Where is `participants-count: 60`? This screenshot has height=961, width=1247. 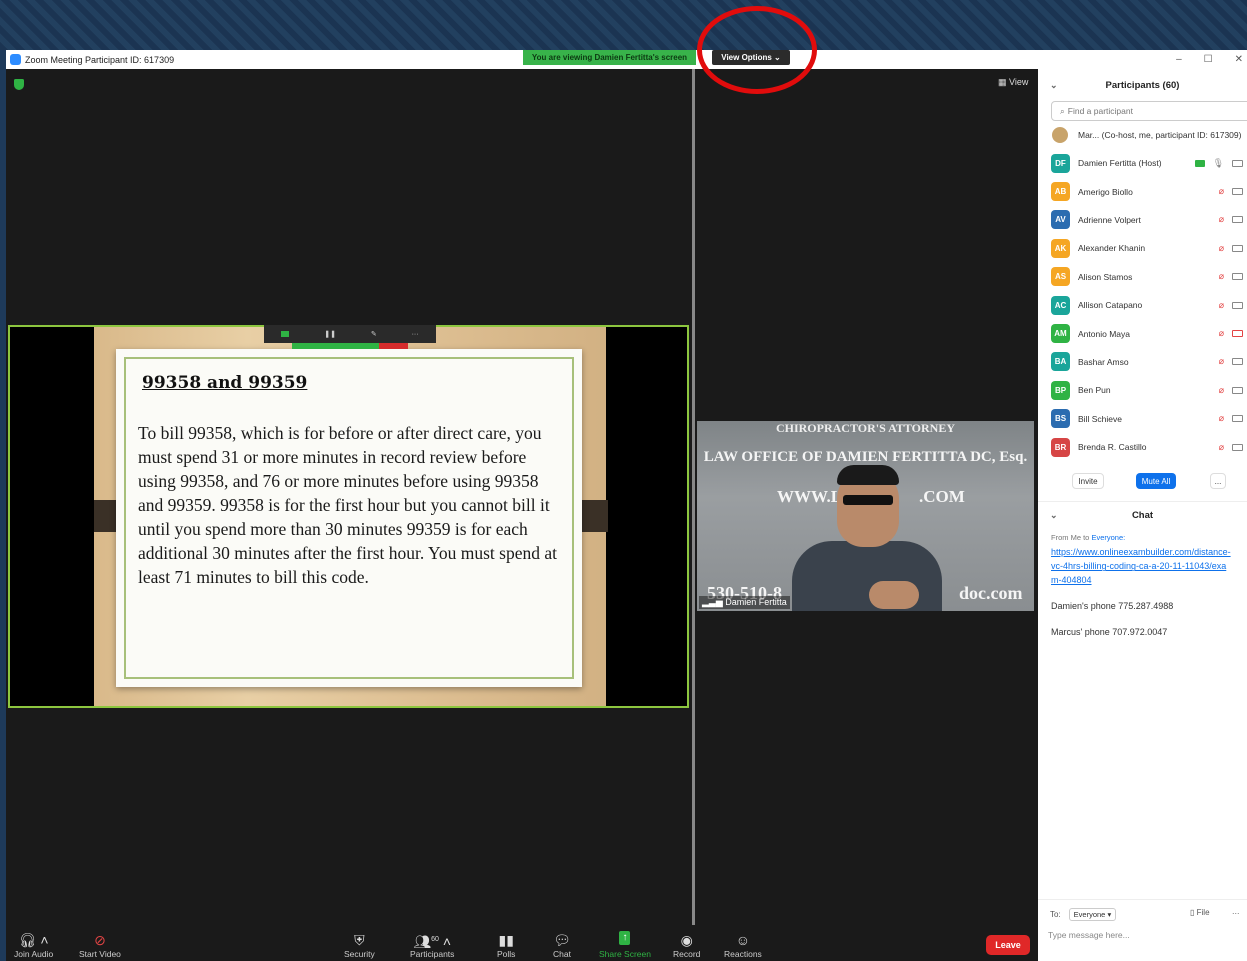 participants-count: 60 is located at coordinates (435, 939).